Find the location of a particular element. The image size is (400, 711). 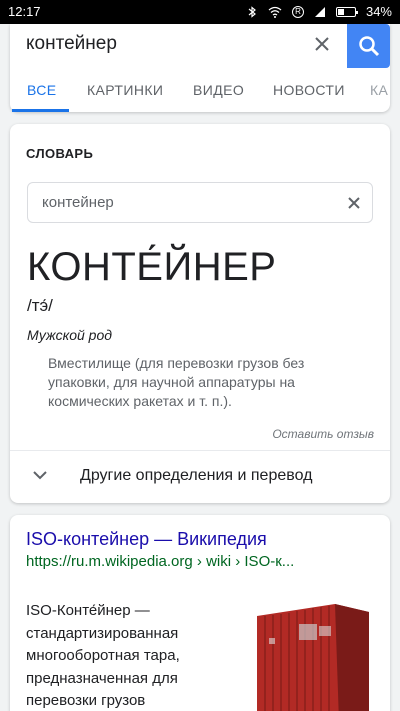

pronunciation: /тэ́/ is located at coordinates (40, 305).